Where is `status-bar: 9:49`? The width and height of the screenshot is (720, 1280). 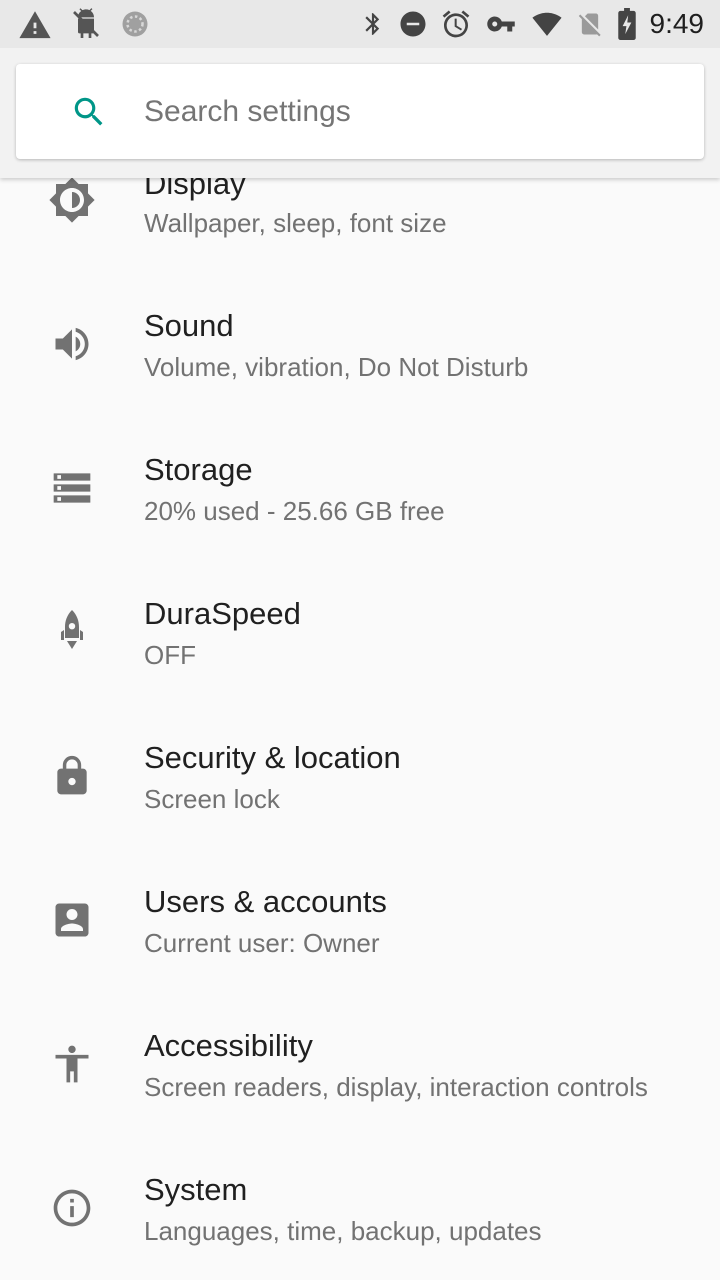 status-bar: 9:49 is located at coordinates (360, 24).